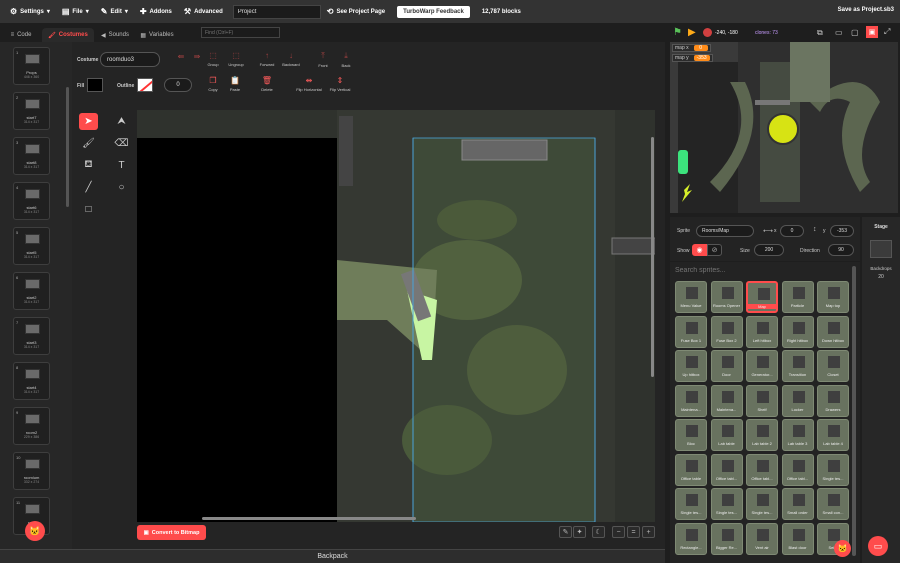 This screenshot has width=900, height=563. What do you see at coordinates (855, 32) in the screenshot?
I see `large-stage-icon: ▢` at bounding box center [855, 32].